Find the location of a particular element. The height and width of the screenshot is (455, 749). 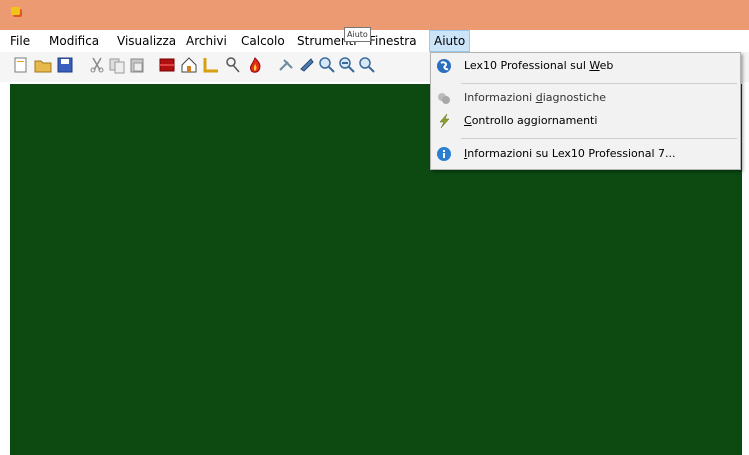

zoom-icon is located at coordinates (327, 65).